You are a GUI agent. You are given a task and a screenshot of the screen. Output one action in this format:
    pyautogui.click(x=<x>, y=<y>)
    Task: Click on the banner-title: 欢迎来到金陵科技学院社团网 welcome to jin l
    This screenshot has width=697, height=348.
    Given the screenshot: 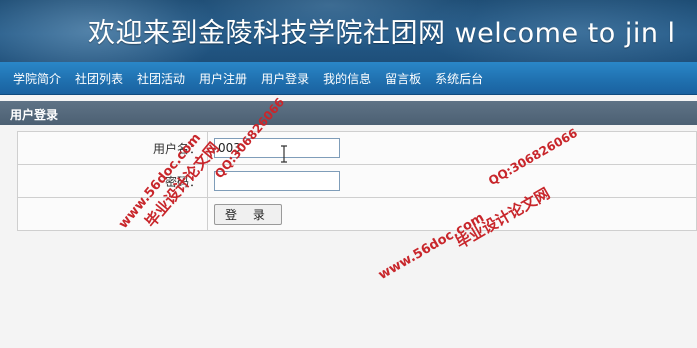 What is the action you would take?
    pyautogui.click(x=382, y=33)
    